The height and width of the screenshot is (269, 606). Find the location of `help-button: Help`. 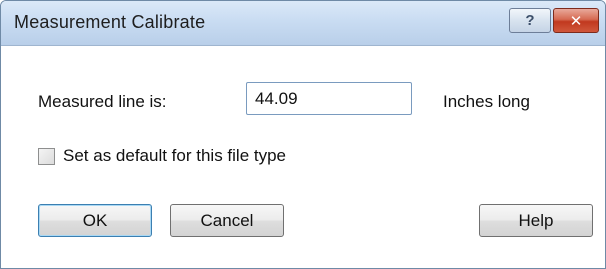

help-button: Help is located at coordinates (536, 220).